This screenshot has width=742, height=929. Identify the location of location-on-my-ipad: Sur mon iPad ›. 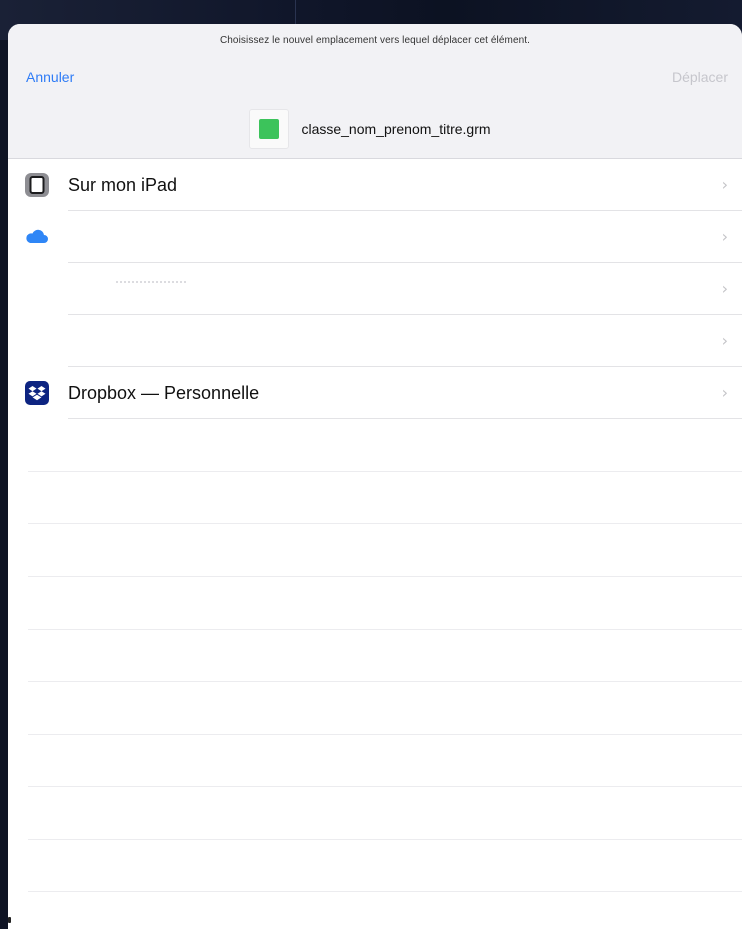
(375, 185).